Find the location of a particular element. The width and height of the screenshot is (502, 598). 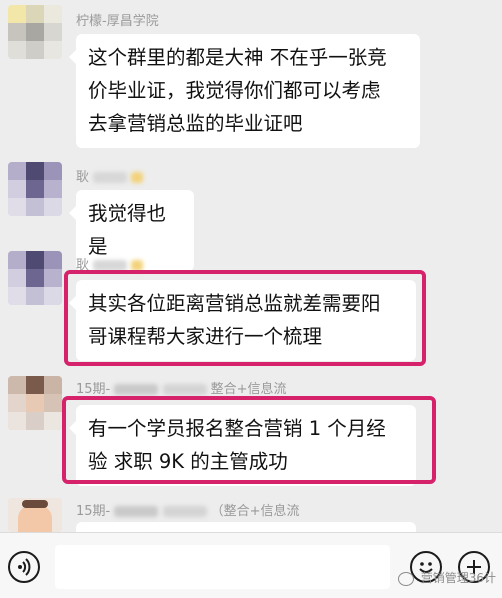

message-line: 这个群里的都是大神 不在乎一张竞 is located at coordinates (237, 57).